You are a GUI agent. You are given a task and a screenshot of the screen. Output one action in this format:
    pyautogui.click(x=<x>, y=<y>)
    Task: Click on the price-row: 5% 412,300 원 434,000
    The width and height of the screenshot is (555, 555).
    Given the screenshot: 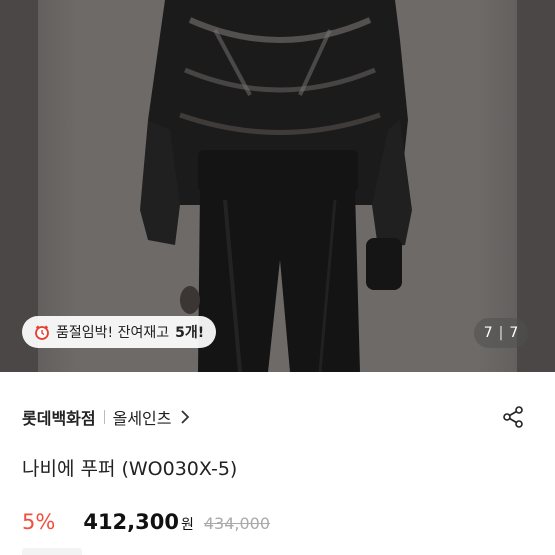 What is the action you would take?
    pyautogui.click(x=146, y=522)
    